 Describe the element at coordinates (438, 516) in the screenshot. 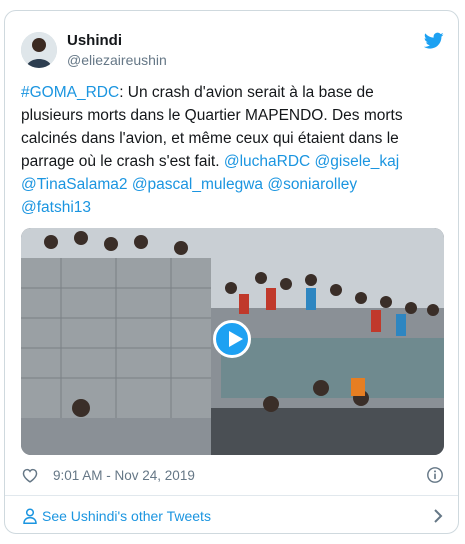

I see `chevron-right-icon` at that location.